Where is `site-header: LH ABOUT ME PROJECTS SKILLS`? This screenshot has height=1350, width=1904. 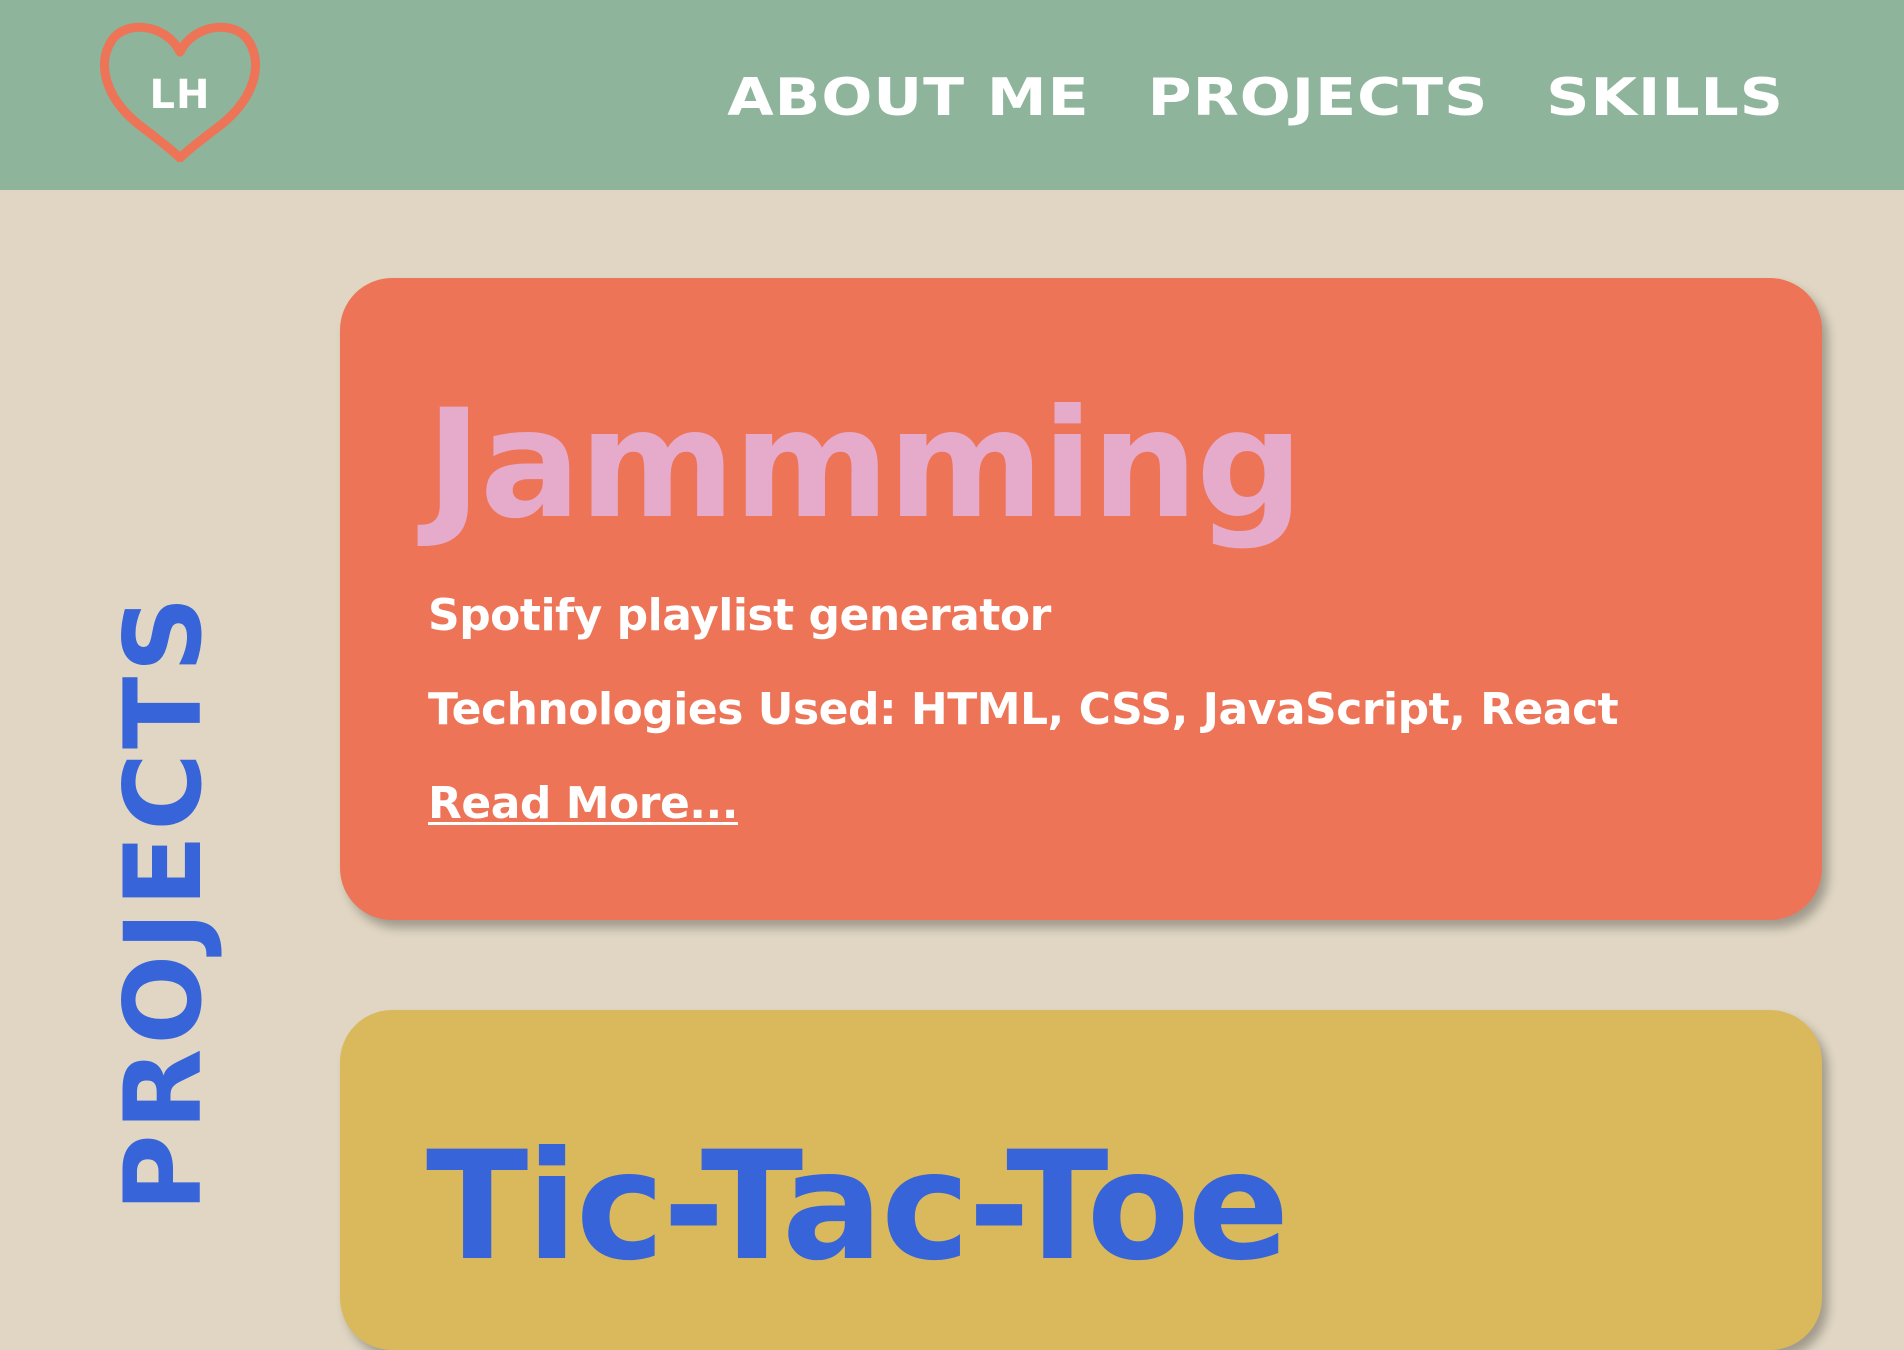
site-header: LH ABOUT ME PROJECTS SKILLS is located at coordinates (952, 95).